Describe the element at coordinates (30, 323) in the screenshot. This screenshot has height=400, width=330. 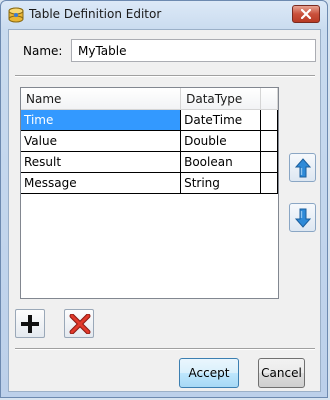
I see `add-row-button` at that location.